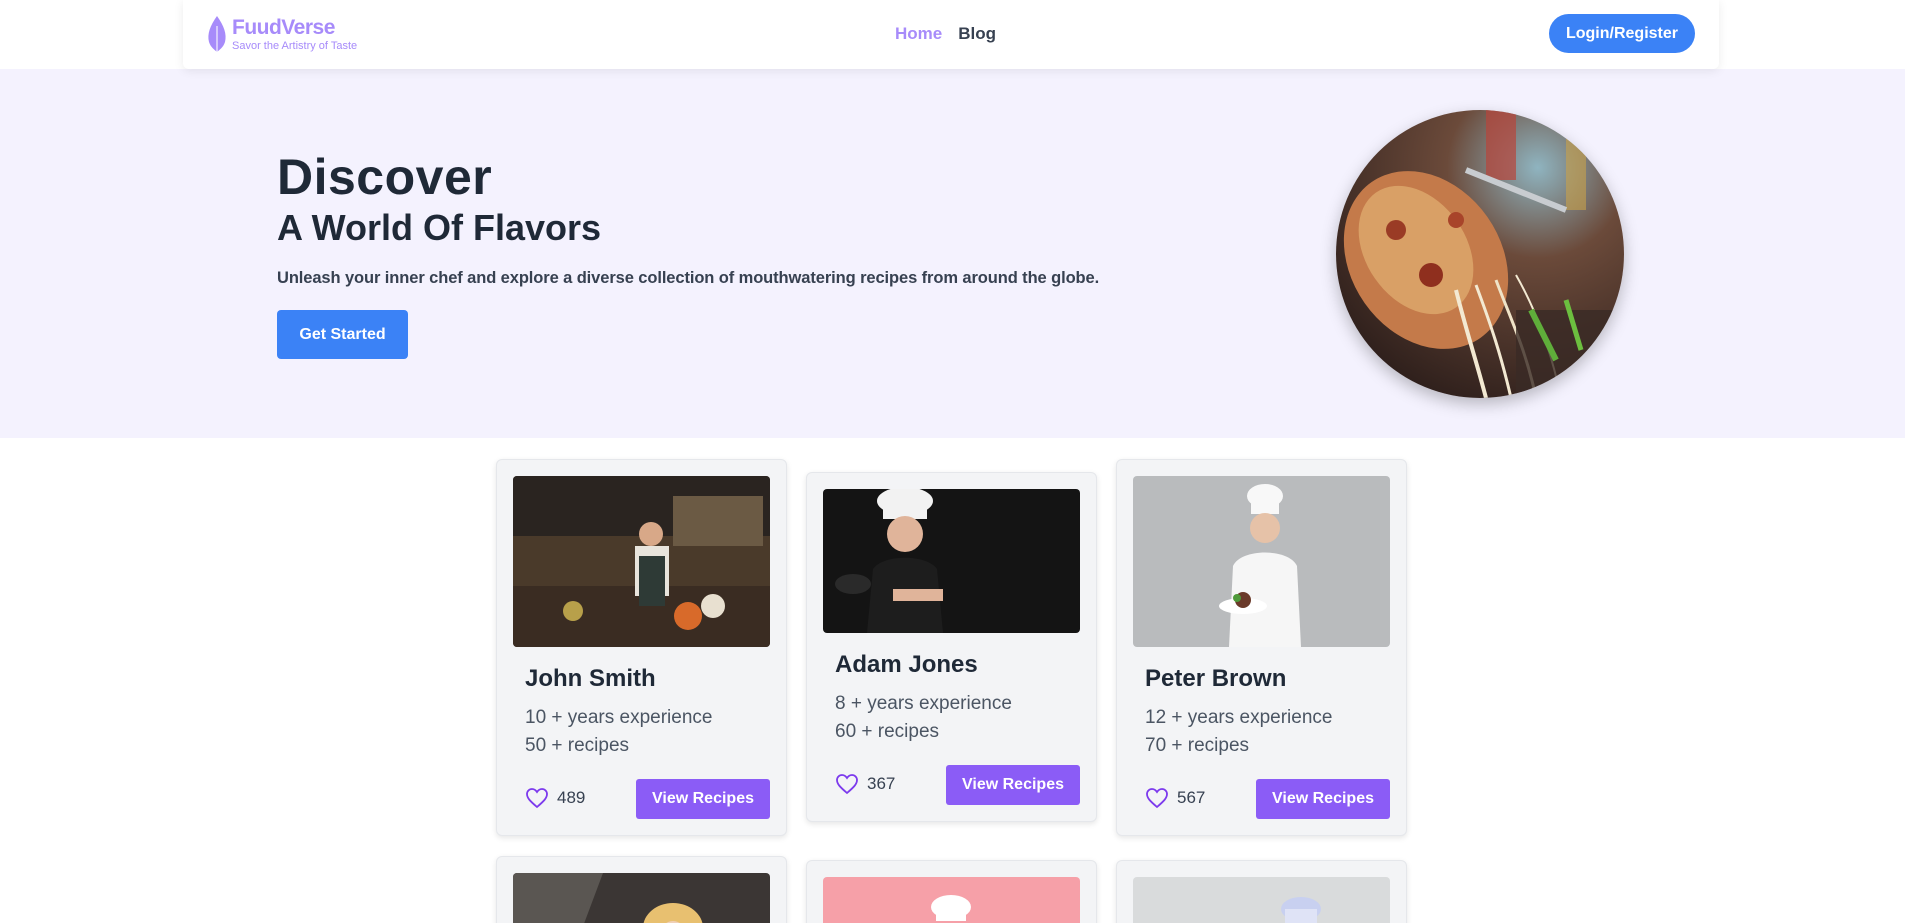 This screenshot has height=923, width=1905. I want to click on like-count: 567, so click(1191, 797).